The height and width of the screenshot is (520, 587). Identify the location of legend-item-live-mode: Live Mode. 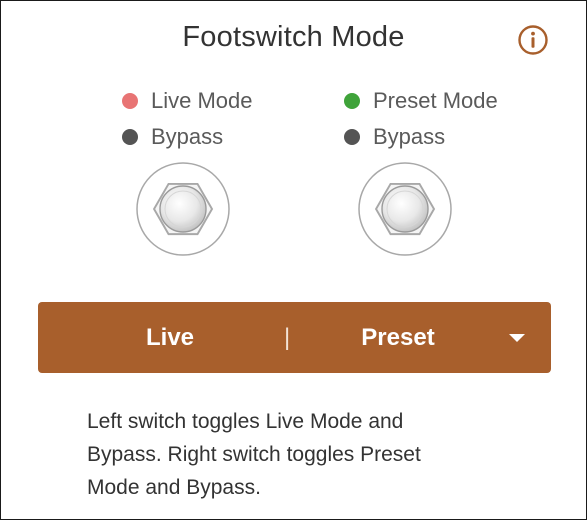
(187, 101).